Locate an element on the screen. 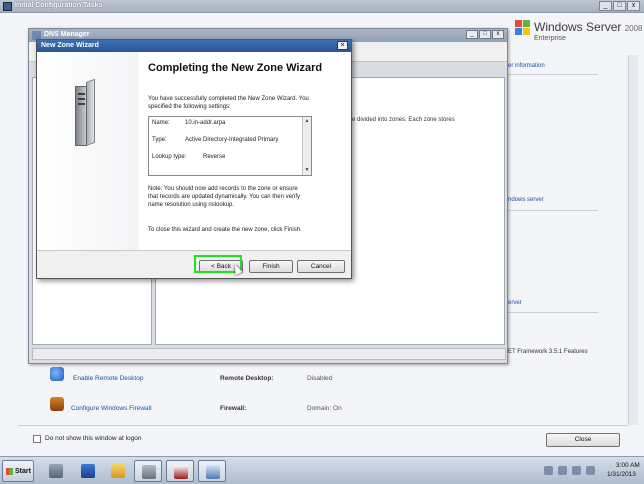  ict-title-bar: Initial Configuration Tasks _ □ x is located at coordinates (322, 6).